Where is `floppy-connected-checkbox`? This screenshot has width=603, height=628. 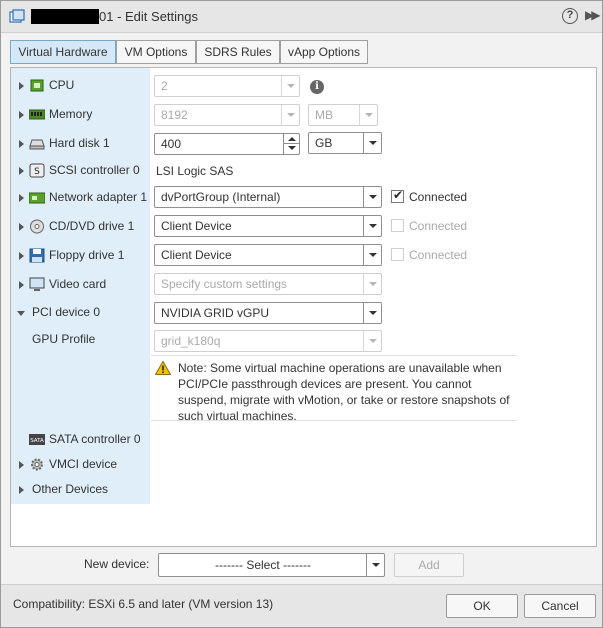
floppy-connected-checkbox is located at coordinates (397, 254).